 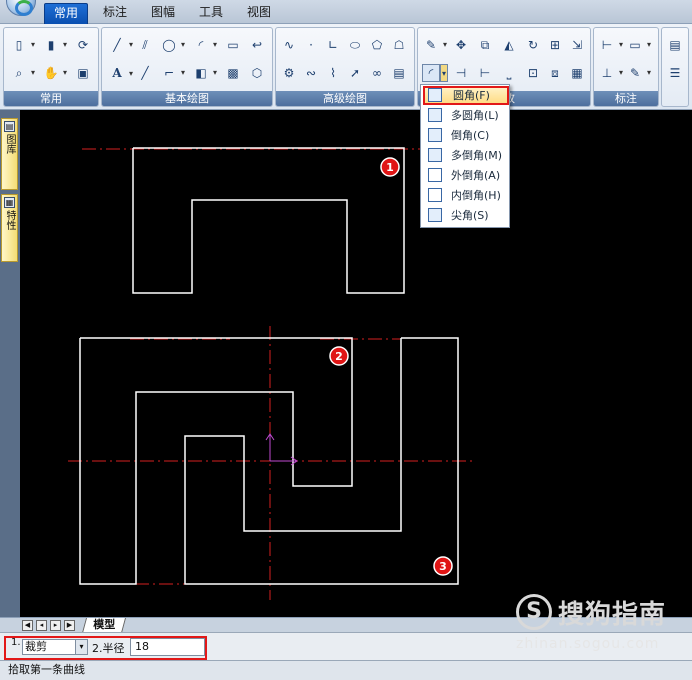 What do you see at coordinates (233, 73) in the screenshot?
I see `hatch-icon: ▩` at bounding box center [233, 73].